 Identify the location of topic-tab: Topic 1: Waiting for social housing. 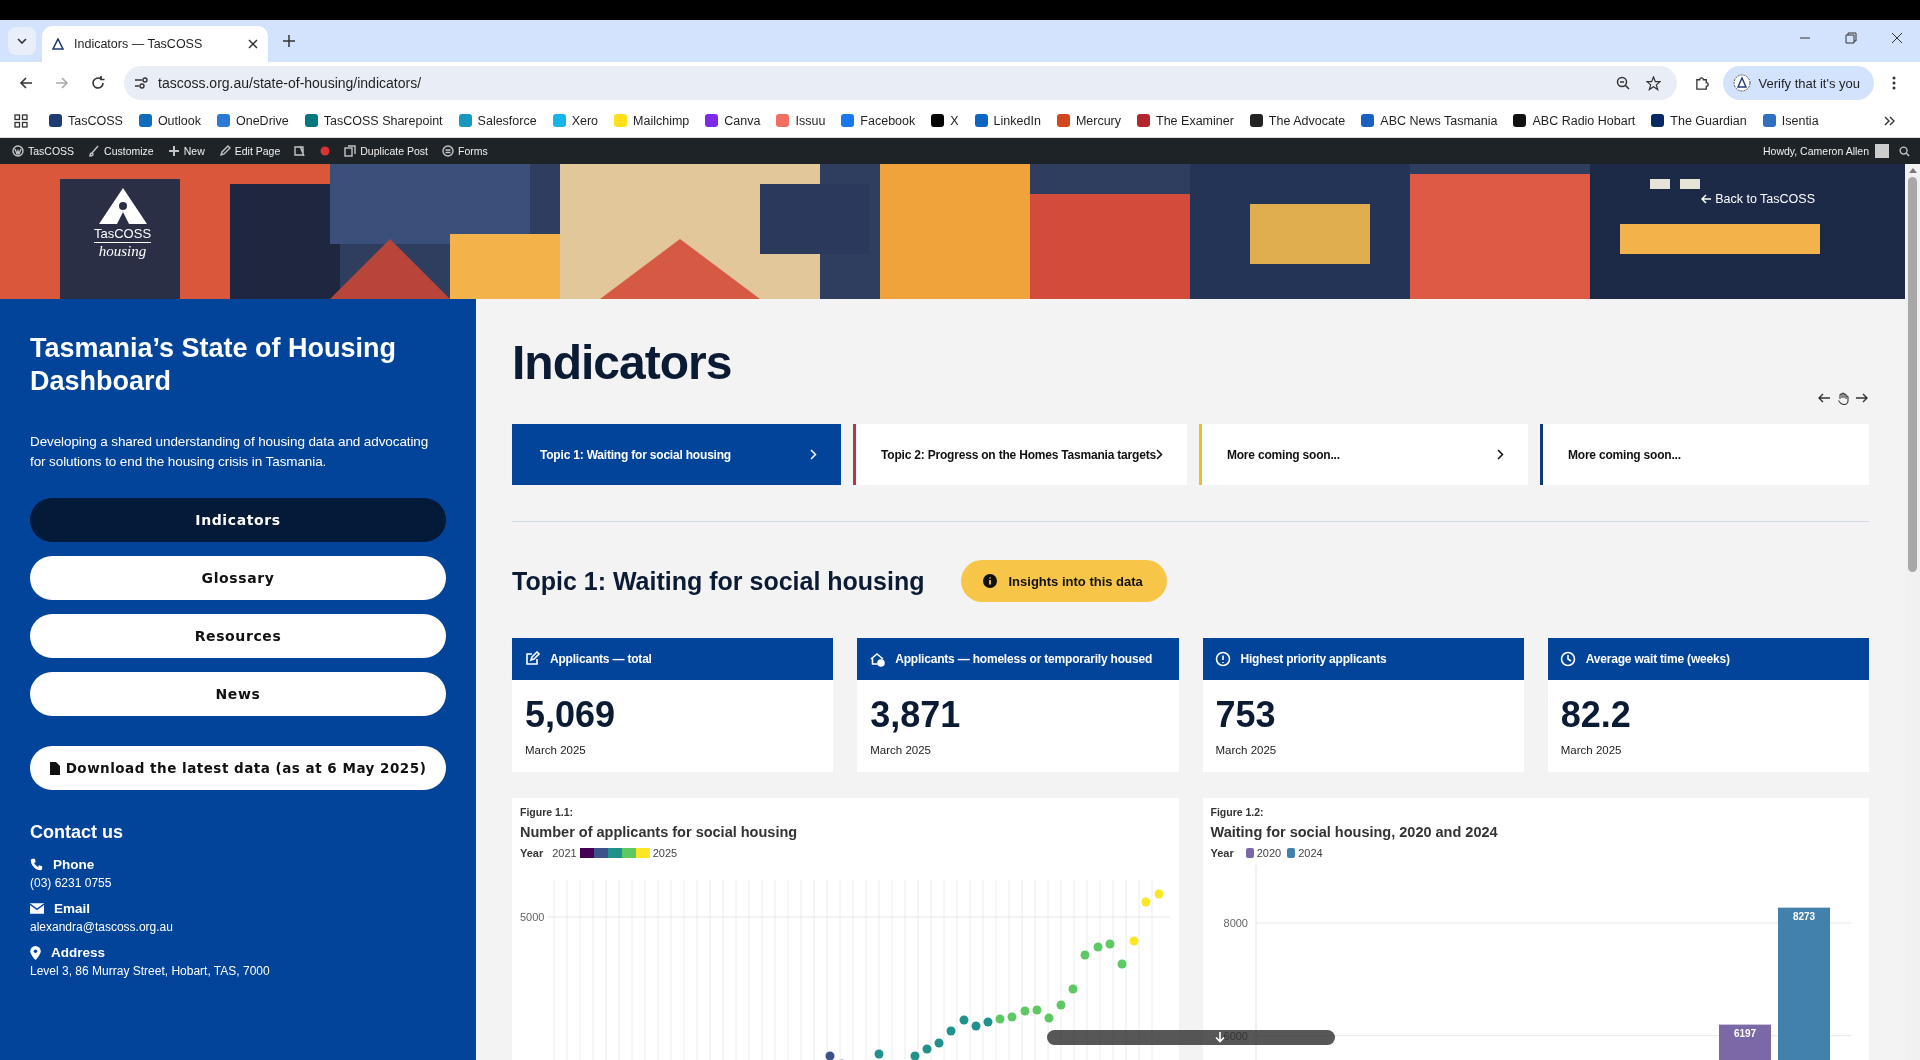
(677, 454).